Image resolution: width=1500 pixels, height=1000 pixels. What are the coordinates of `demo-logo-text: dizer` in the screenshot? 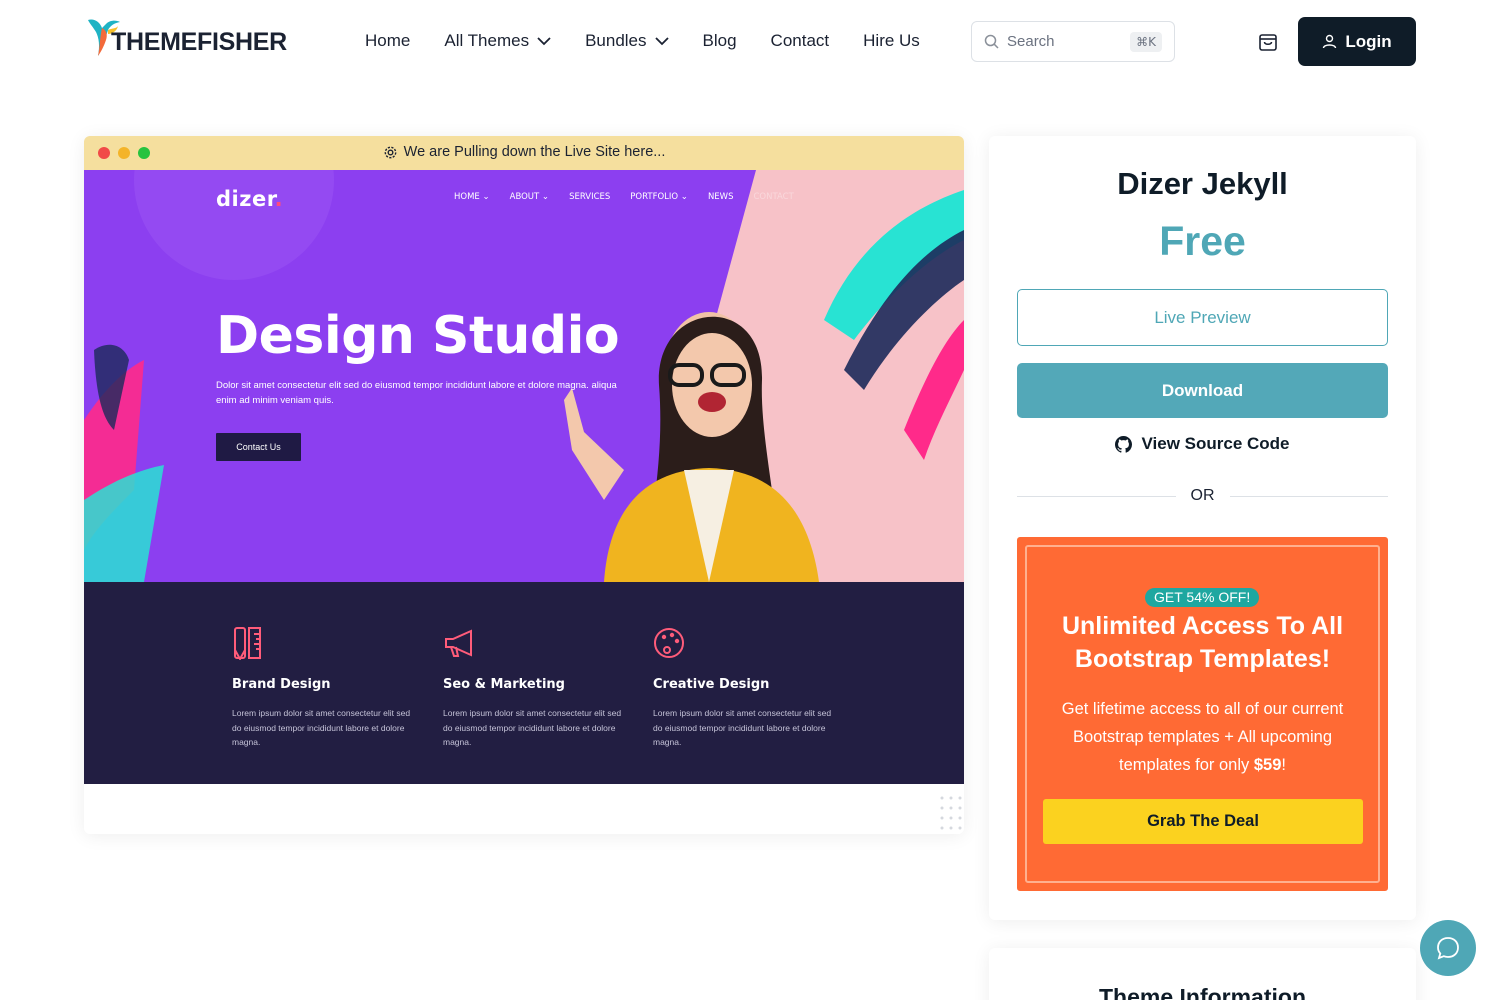 It's located at (245, 199).